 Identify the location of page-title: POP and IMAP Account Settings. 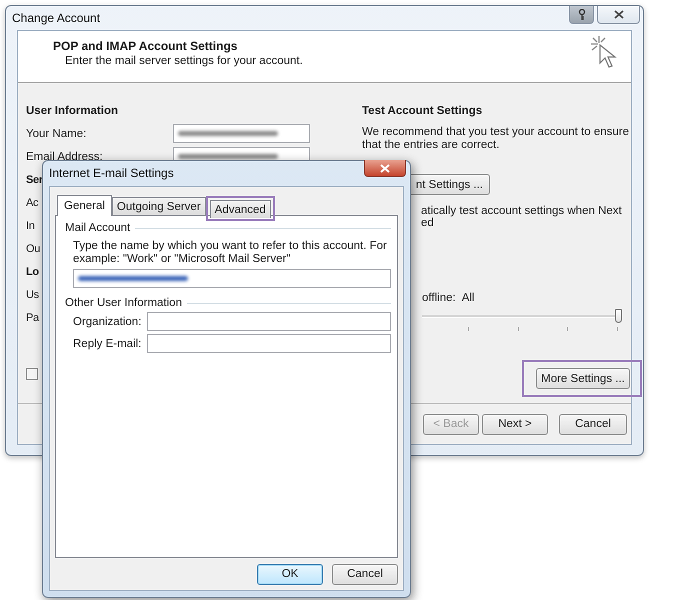
(145, 46).